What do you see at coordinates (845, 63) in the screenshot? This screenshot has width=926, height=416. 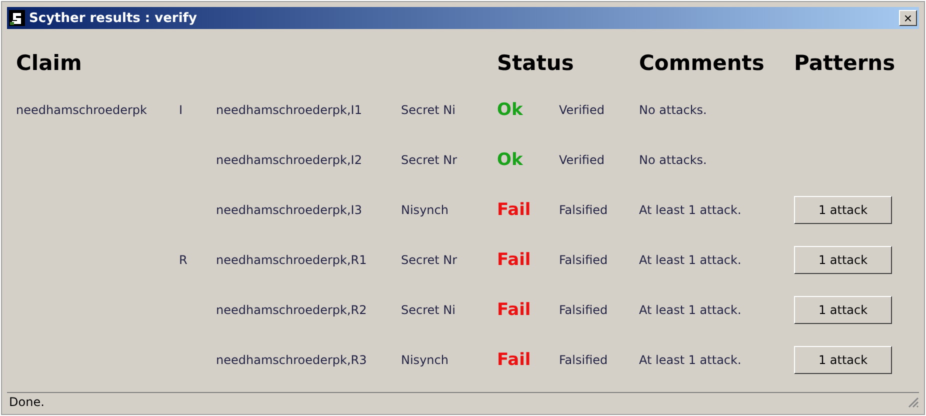 I see `column-header: Patterns` at bounding box center [845, 63].